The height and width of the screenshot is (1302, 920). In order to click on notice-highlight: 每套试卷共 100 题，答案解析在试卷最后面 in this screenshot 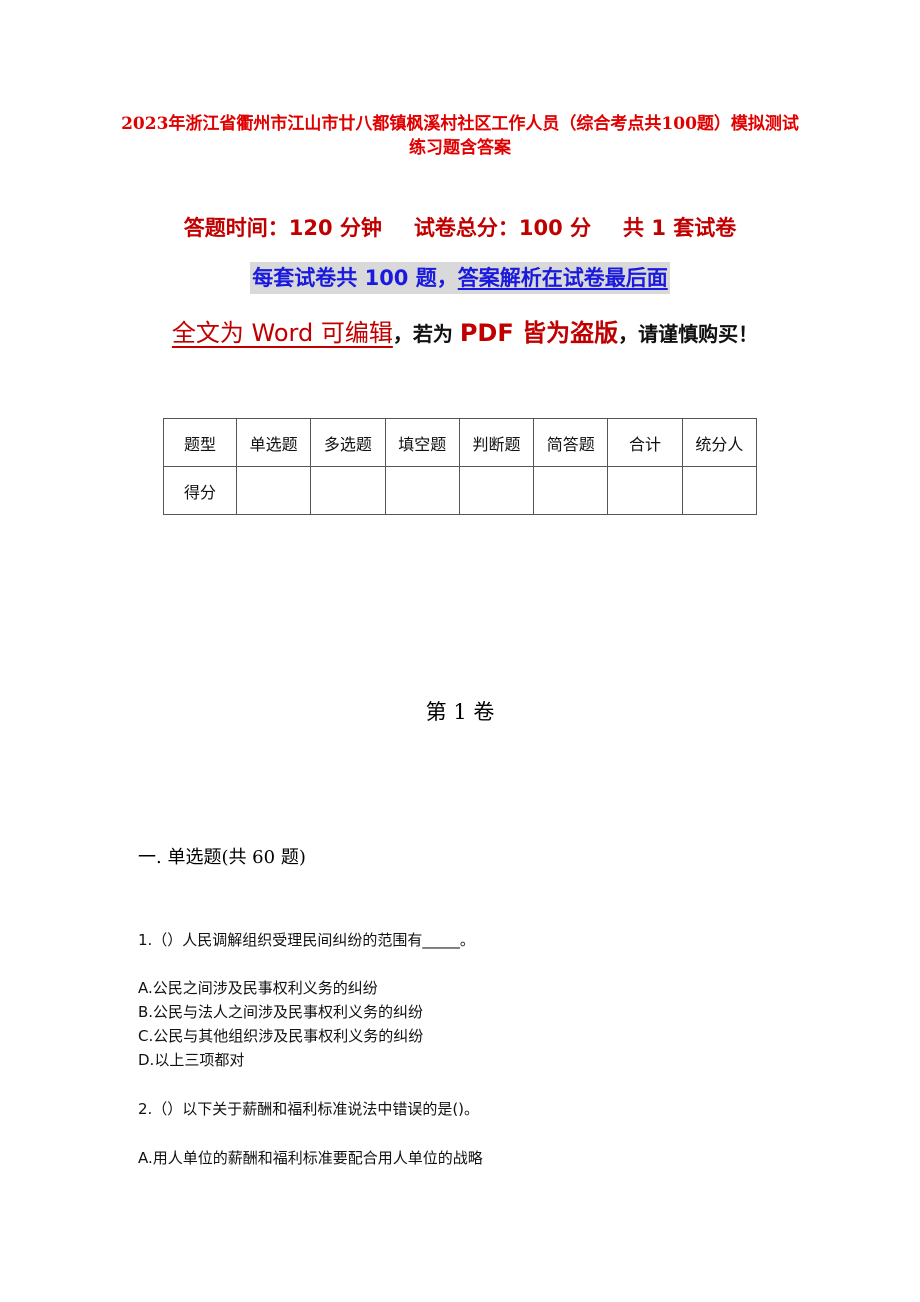, I will do `click(460, 278)`.